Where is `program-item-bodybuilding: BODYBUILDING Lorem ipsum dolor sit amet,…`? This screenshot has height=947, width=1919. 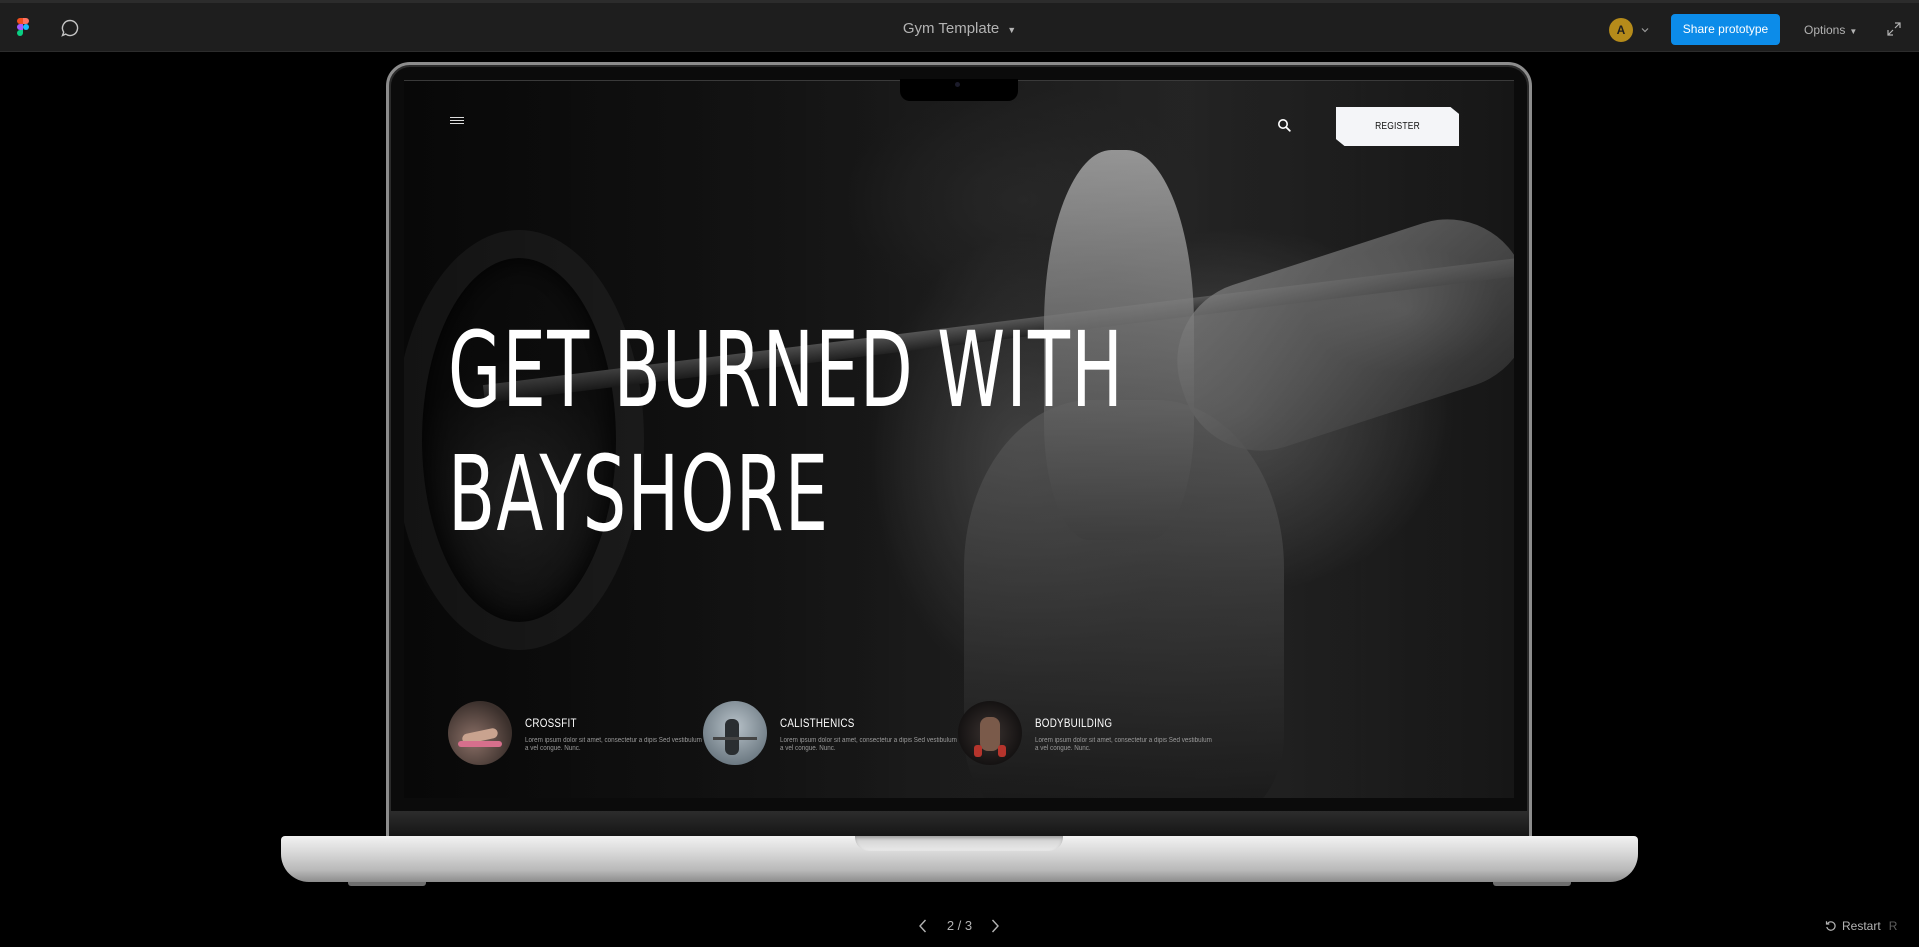 program-item-bodybuilding: BODYBUILDING Lorem ipsum dolor sit amet,… is located at coordinates (1085, 733).